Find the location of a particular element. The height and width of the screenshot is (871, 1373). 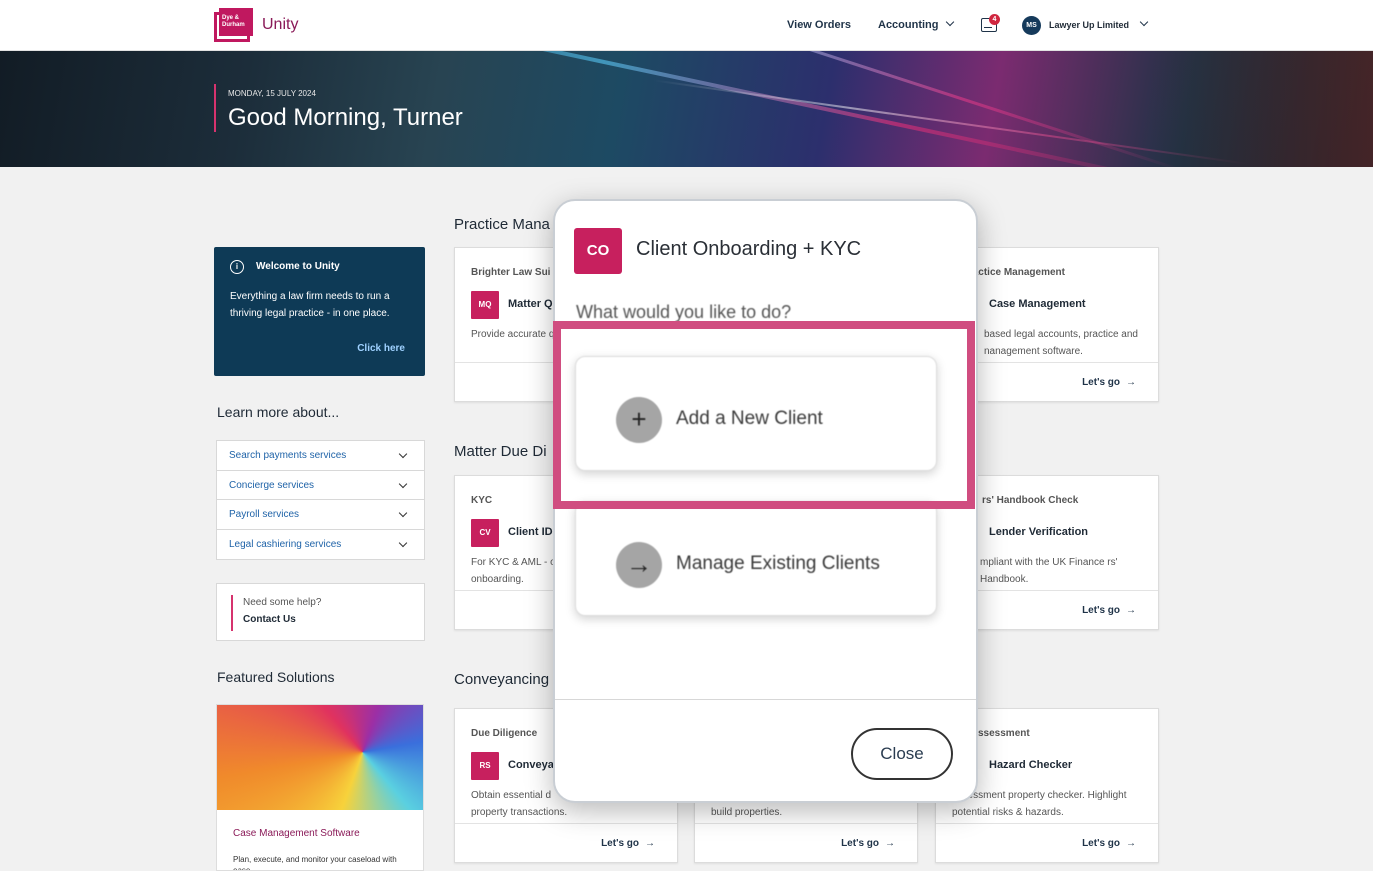

plus-icon: + is located at coordinates (639, 420).